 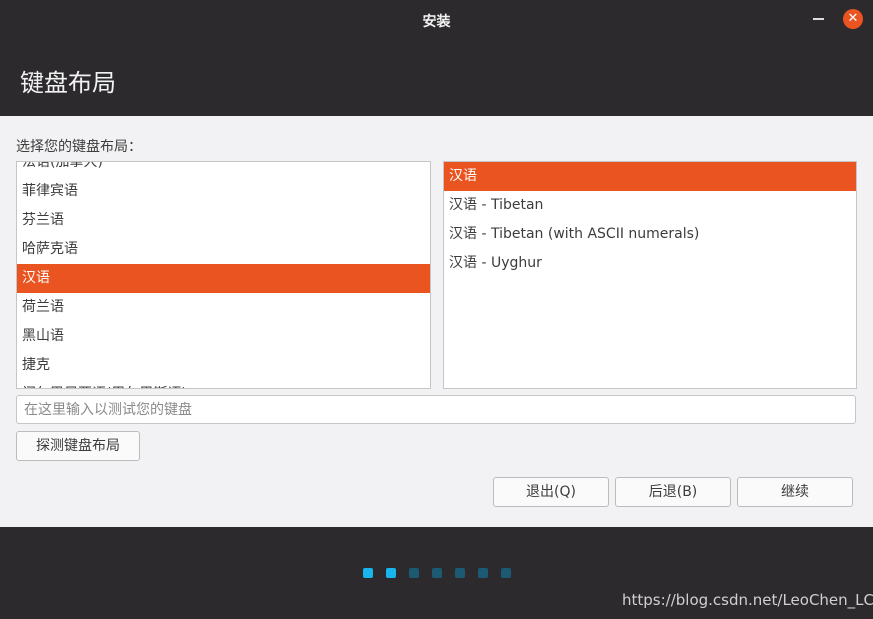 What do you see at coordinates (68, 83) in the screenshot?
I see `page-title: 键盘布局` at bounding box center [68, 83].